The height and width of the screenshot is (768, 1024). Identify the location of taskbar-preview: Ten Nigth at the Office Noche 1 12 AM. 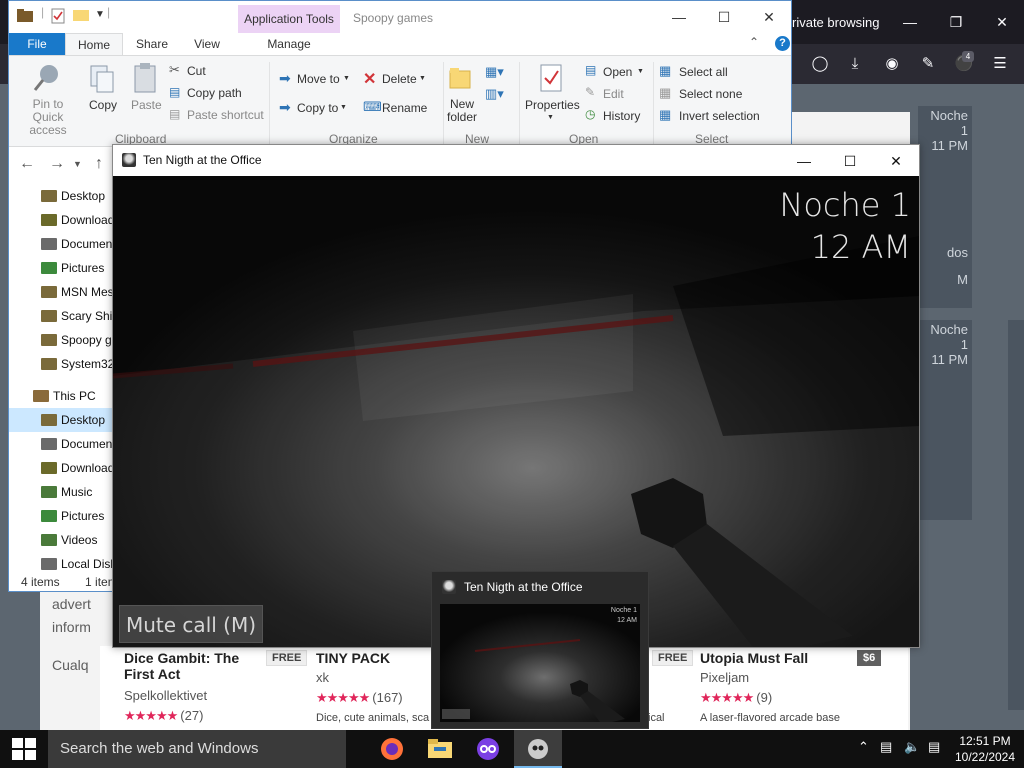
(540, 650).